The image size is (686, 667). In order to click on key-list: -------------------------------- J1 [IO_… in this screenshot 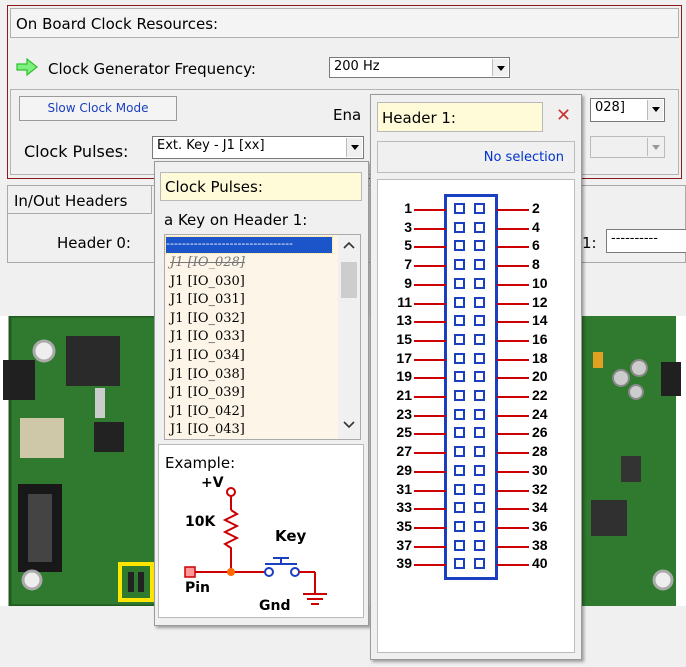, I will do `click(262, 337)`.